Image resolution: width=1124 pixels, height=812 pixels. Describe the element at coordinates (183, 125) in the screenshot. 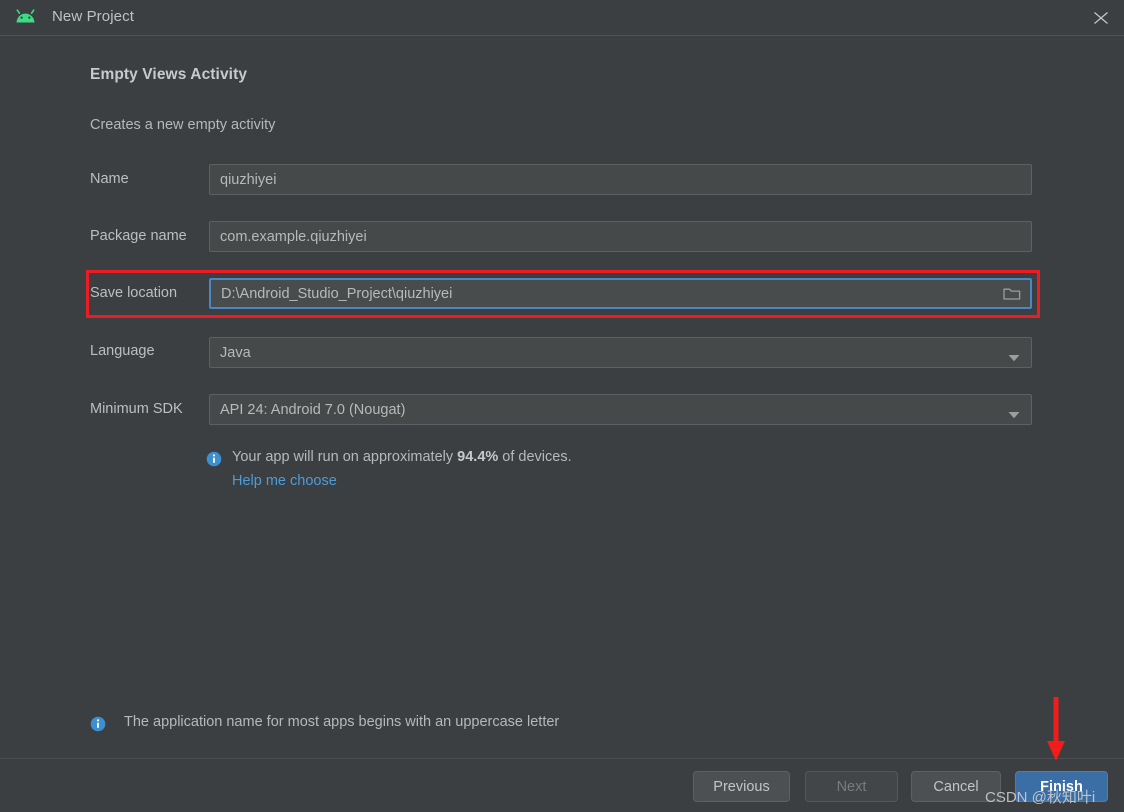

I see `page-subtitle: Creates a new empty activity` at that location.